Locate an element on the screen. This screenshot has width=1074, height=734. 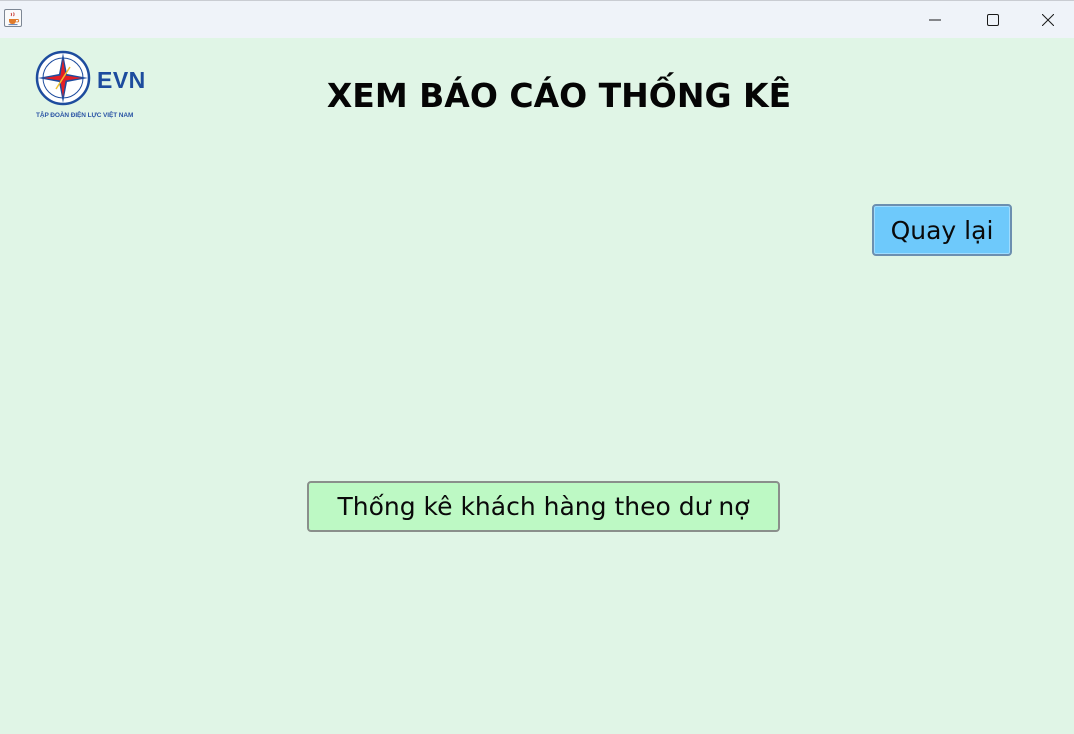
close-icon is located at coordinates (1048, 19).